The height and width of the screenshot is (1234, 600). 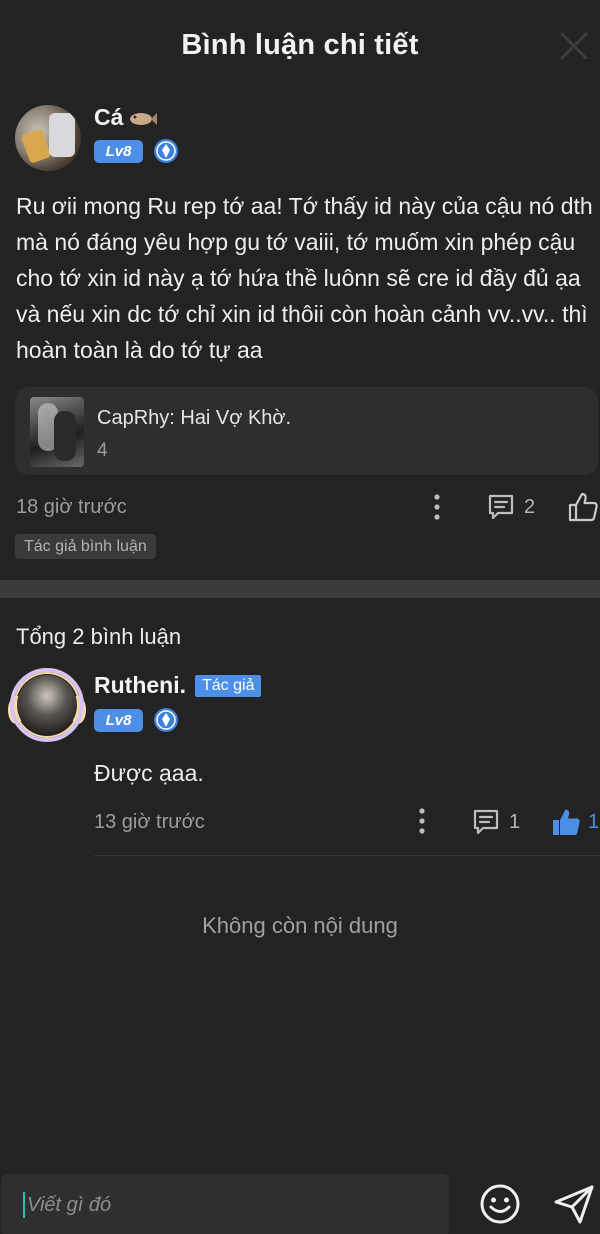 I want to click on comment-input, so click(x=227, y=1205).